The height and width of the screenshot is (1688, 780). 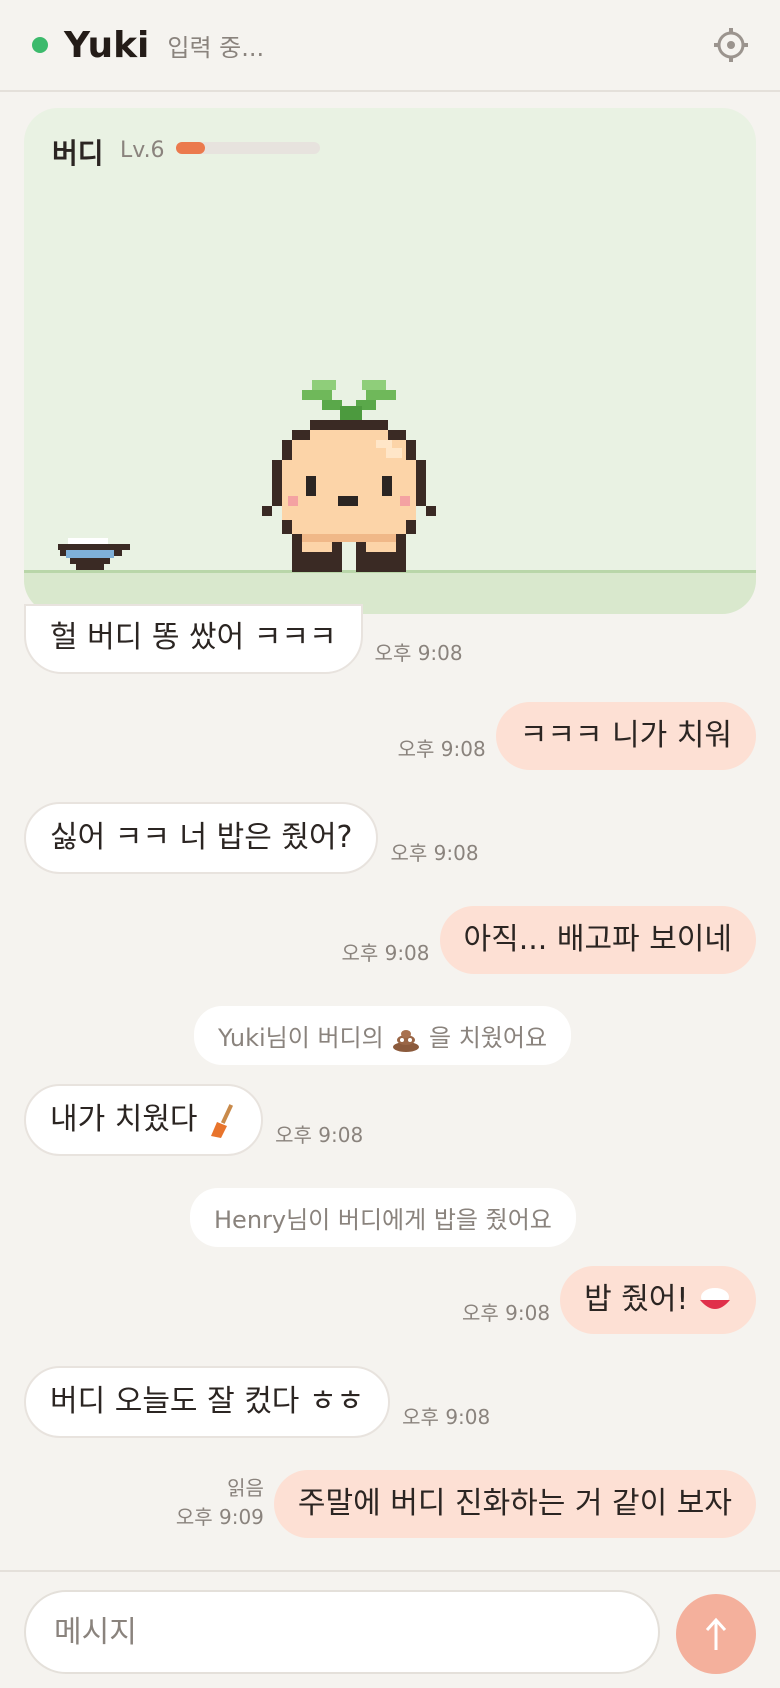 I want to click on system-message: Yuki님이 버디의 을 치웠어요, so click(x=383, y=1035).